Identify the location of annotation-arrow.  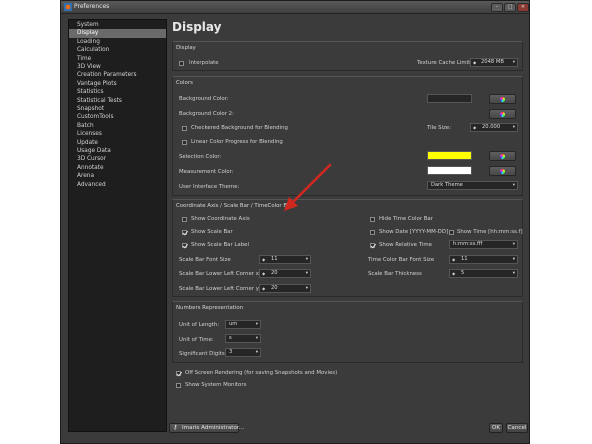
(308, 187).